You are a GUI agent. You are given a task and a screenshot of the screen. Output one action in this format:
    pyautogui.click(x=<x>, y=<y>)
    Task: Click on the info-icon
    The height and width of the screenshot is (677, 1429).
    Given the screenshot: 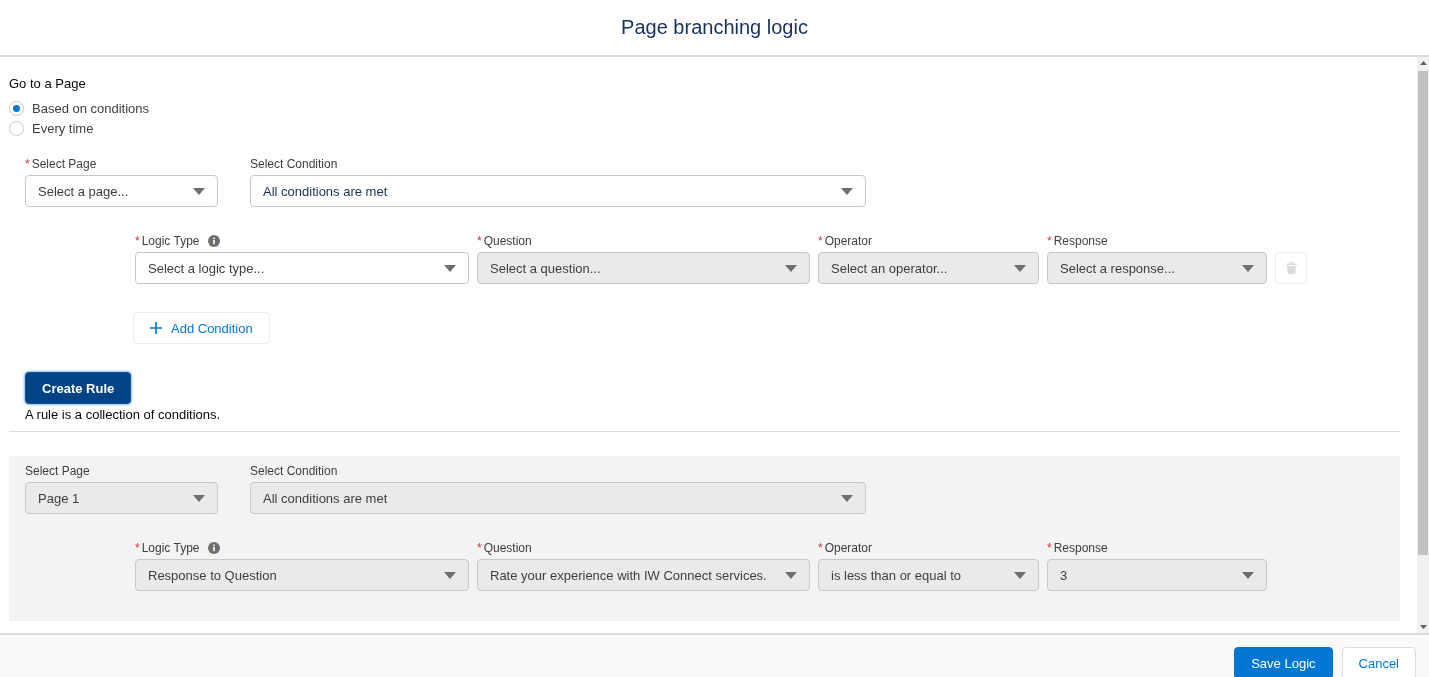 What is the action you would take?
    pyautogui.click(x=213, y=241)
    